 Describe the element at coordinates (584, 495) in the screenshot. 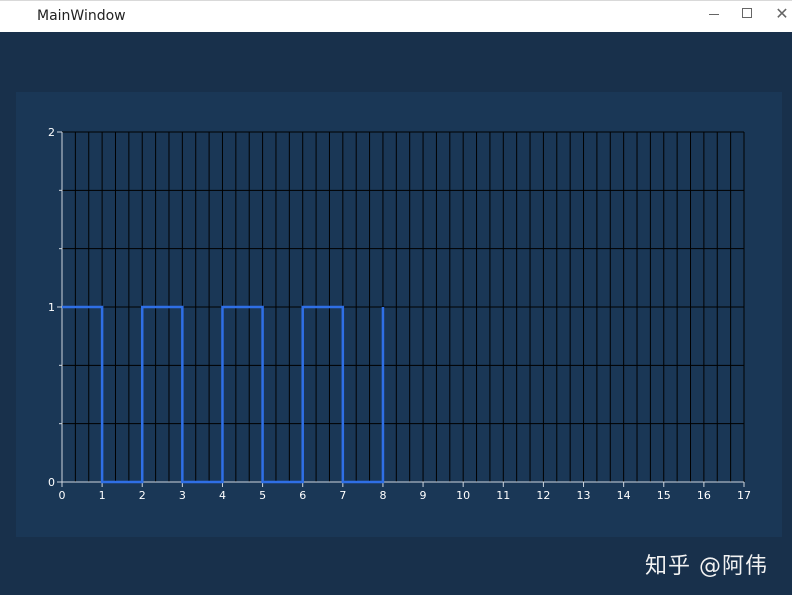

I see `x-tick-label: 13` at that location.